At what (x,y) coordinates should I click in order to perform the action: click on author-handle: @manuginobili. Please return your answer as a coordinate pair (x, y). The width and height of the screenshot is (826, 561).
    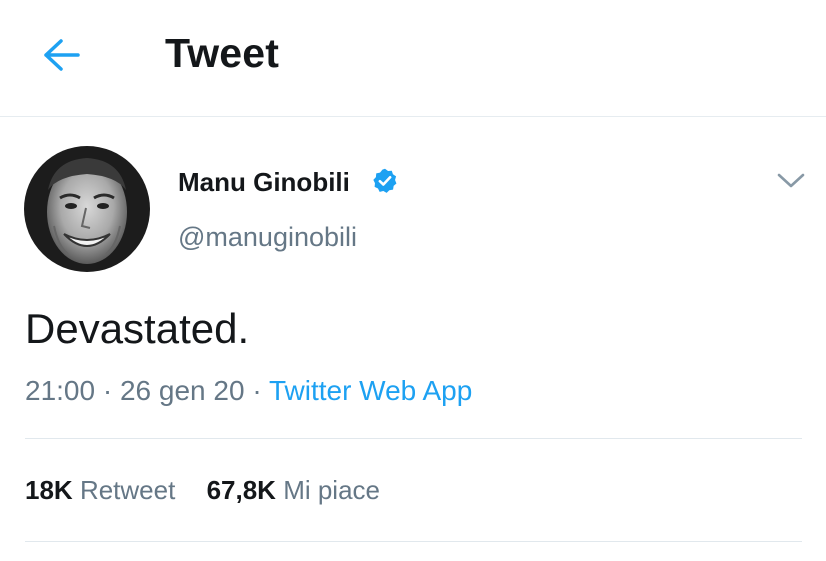
    Looking at the image, I should click on (267, 237).